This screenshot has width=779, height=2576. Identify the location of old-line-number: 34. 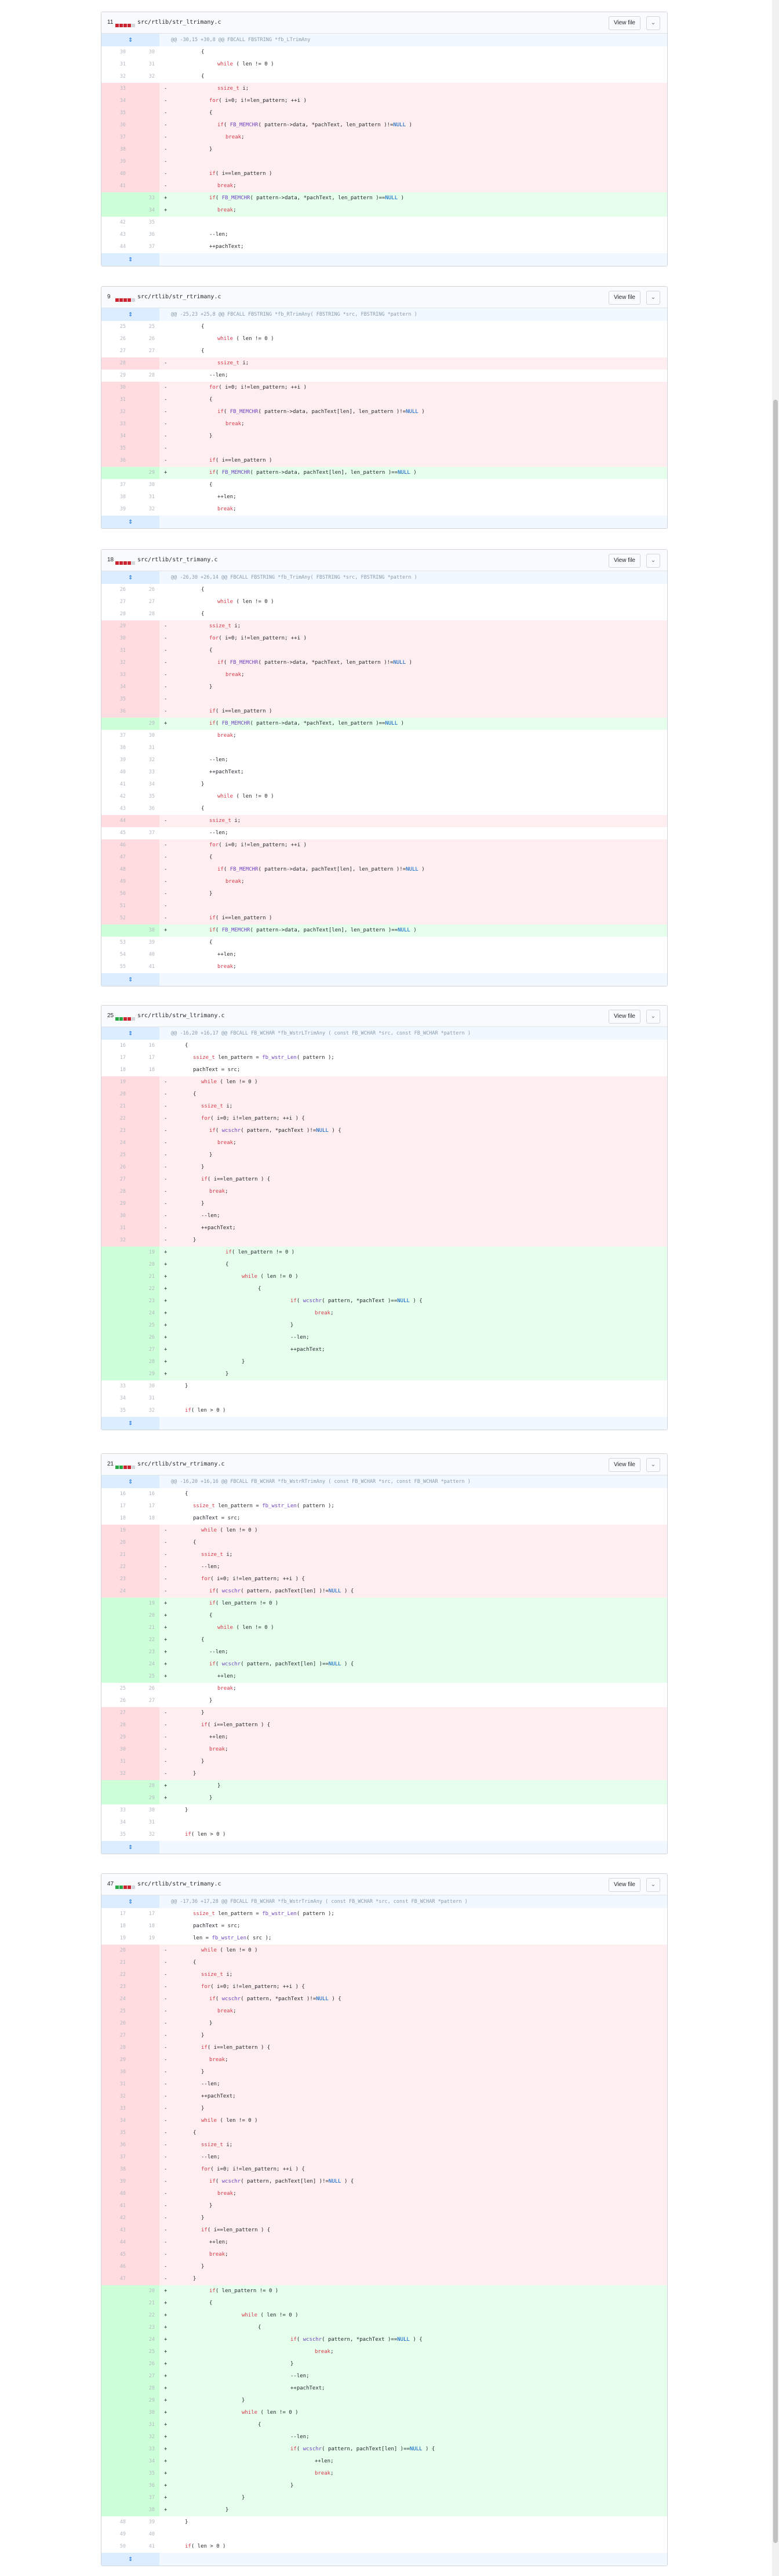
(115, 687).